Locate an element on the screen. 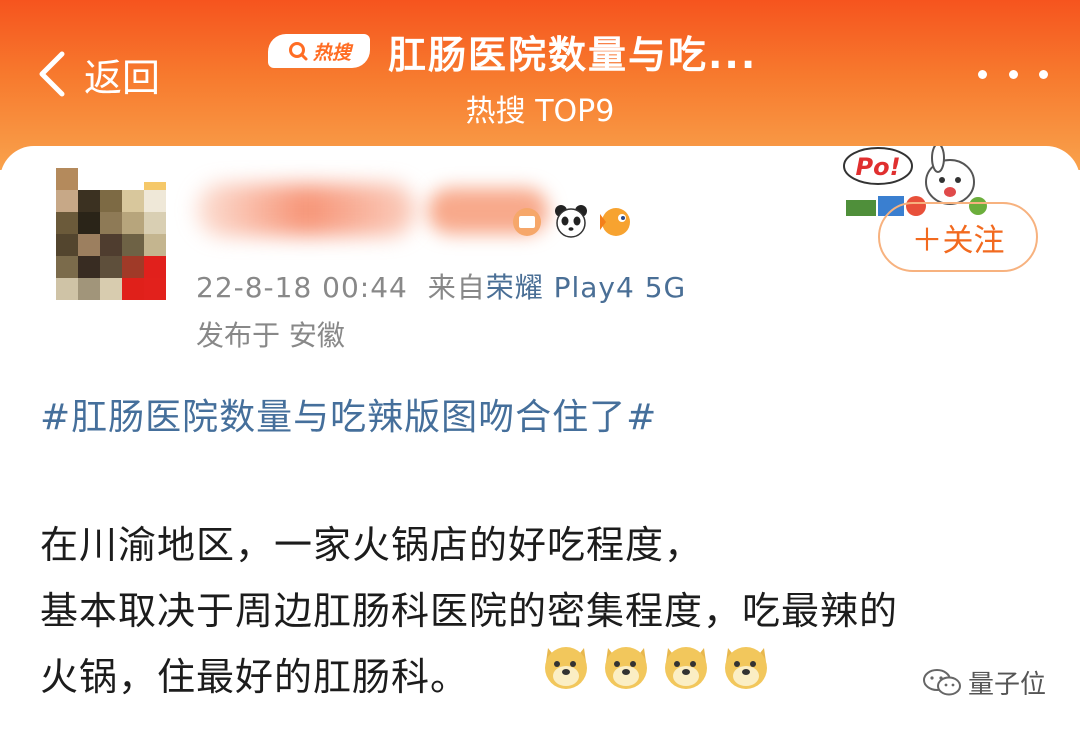 The width and height of the screenshot is (1080, 730). source-prefix: 来自 is located at coordinates (456, 287).